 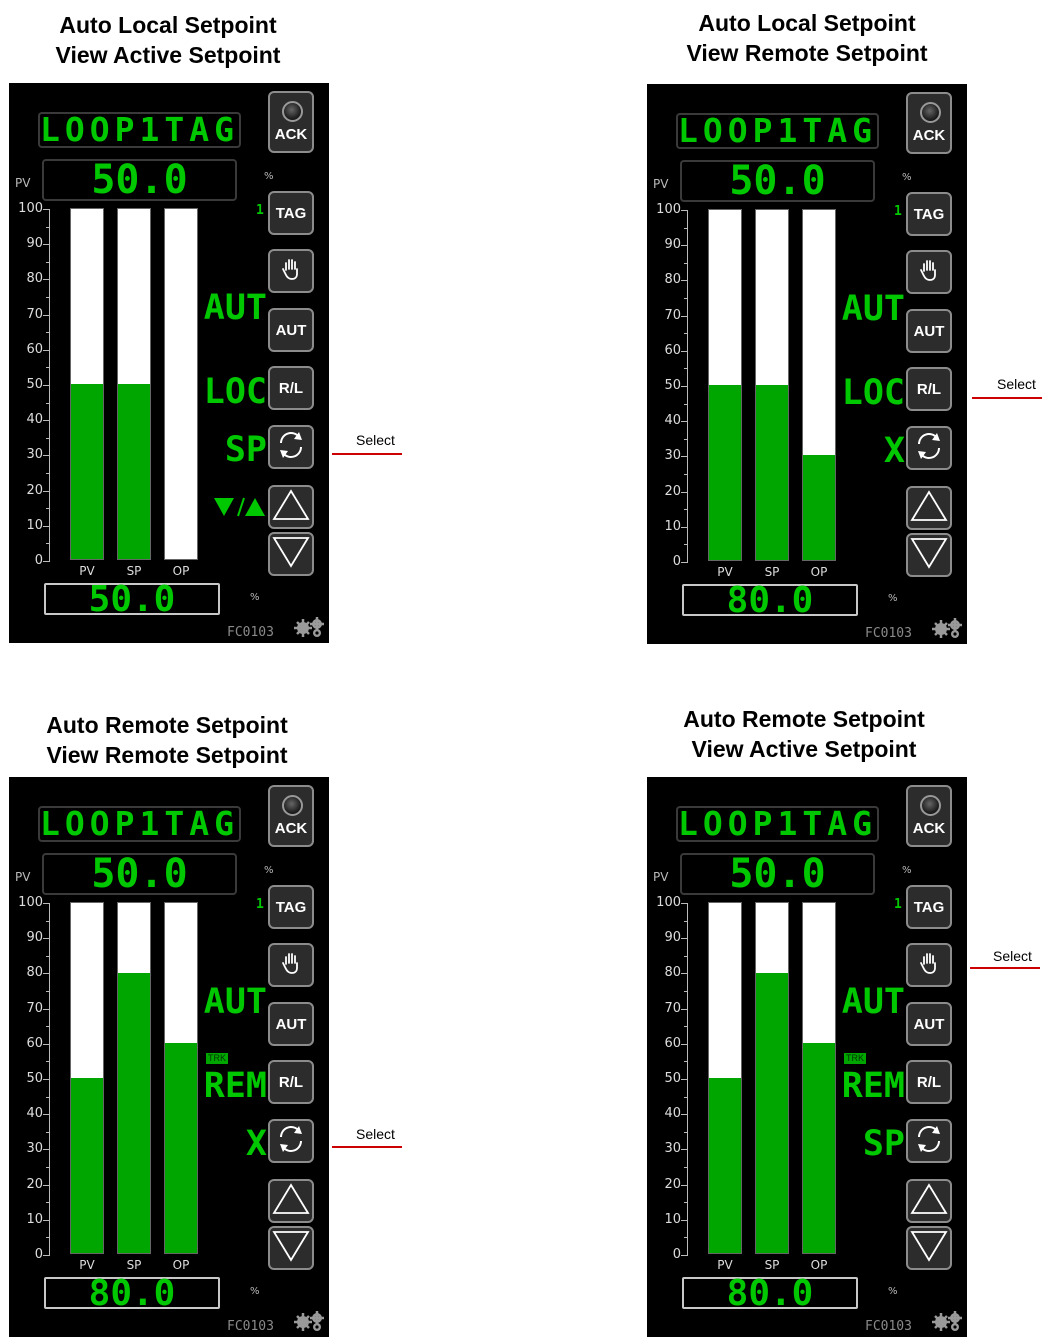 What do you see at coordinates (34, 314) in the screenshot?
I see `scale-tick-label: 70` at bounding box center [34, 314].